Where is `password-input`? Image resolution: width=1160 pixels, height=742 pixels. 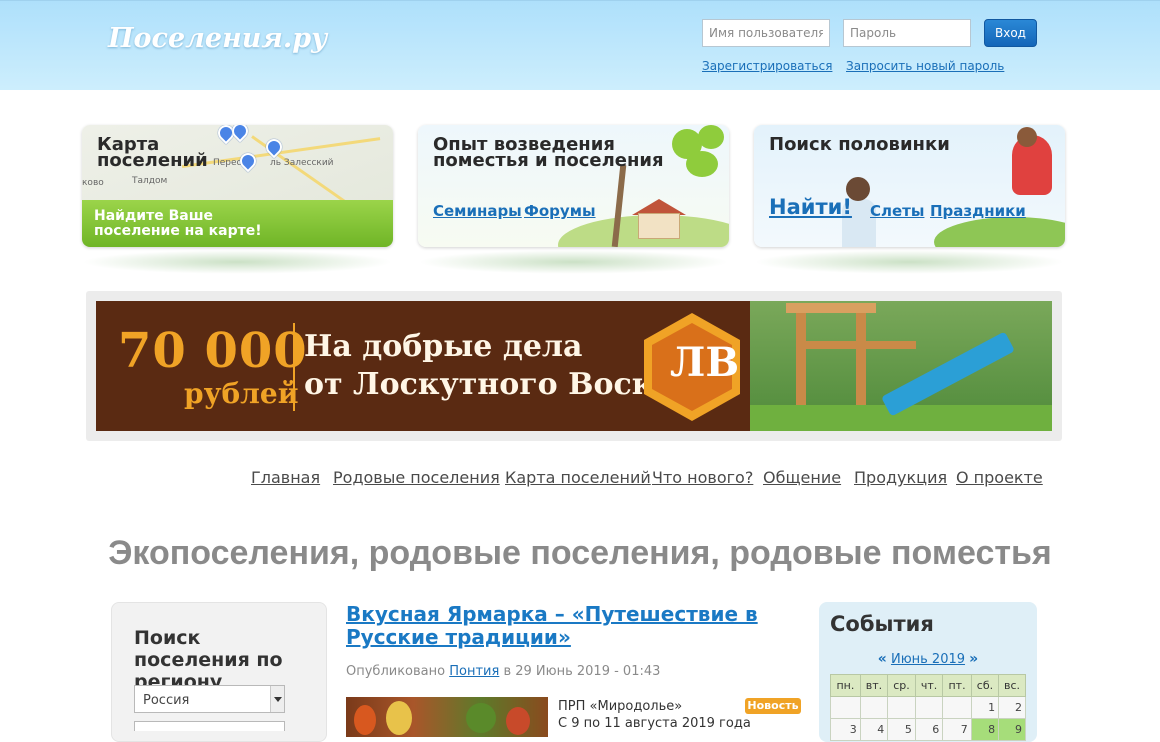 password-input is located at coordinates (907, 33).